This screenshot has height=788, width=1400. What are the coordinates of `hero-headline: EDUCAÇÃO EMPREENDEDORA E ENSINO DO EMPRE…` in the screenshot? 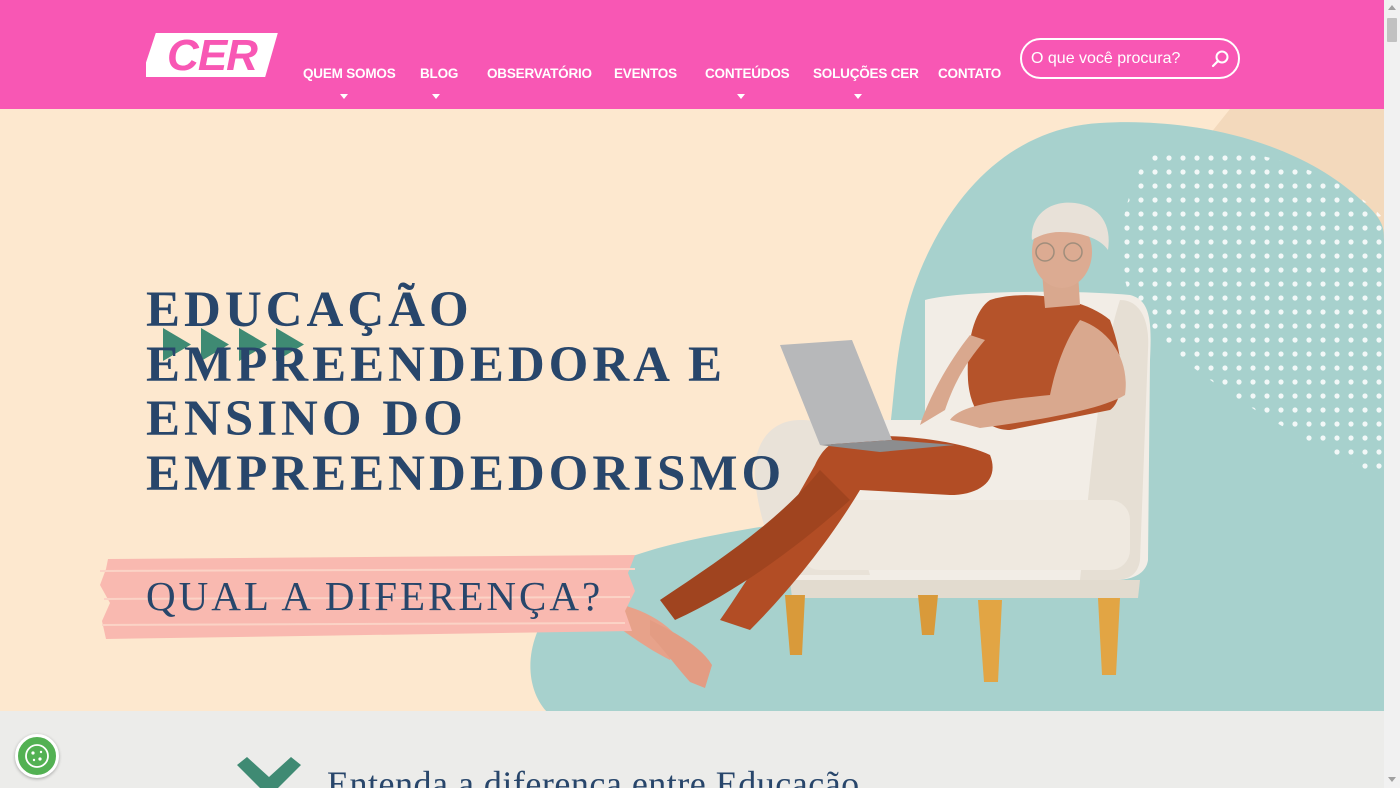 It's located at (466, 392).